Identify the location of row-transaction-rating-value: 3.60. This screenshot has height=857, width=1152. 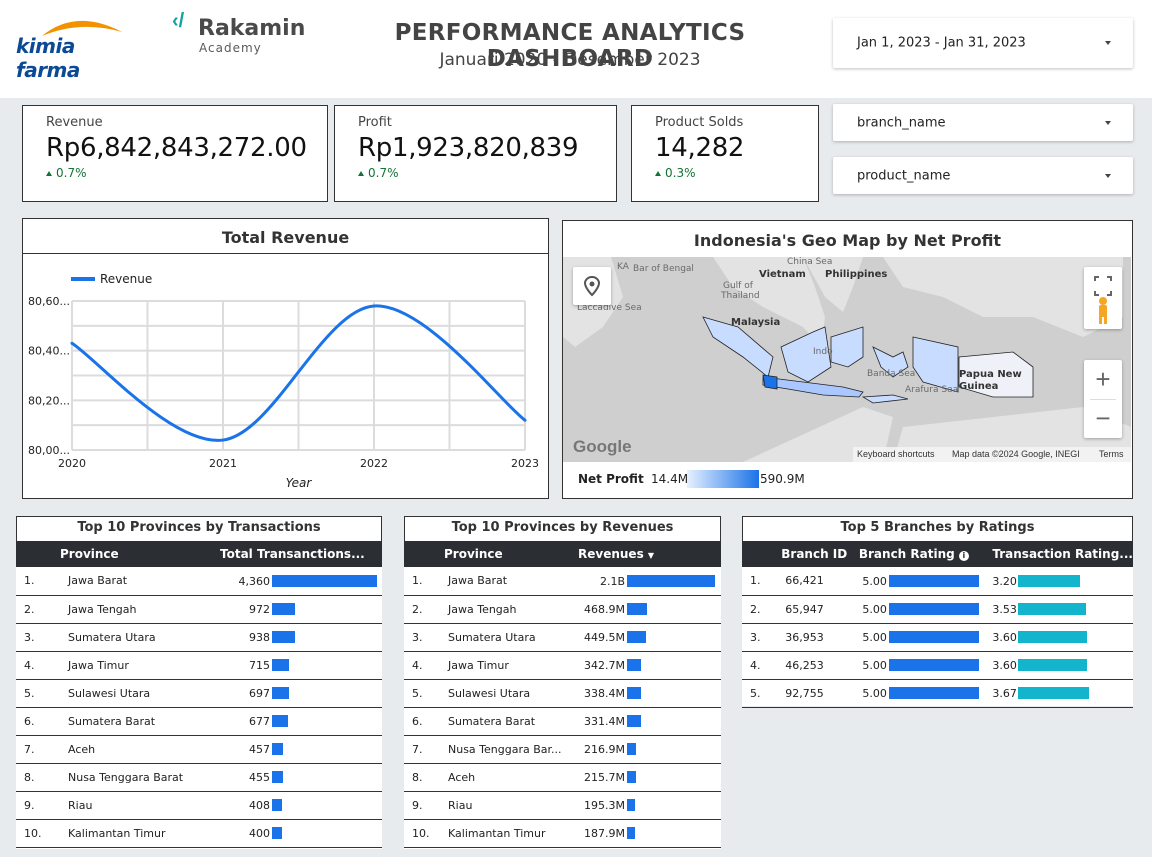
(1004, 637).